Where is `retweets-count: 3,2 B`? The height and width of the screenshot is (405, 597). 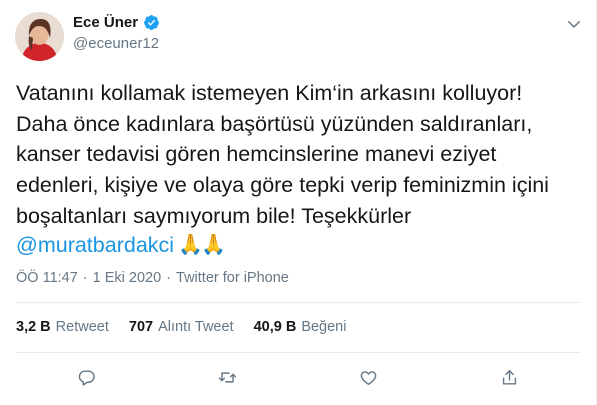 retweets-count: 3,2 B is located at coordinates (33, 327).